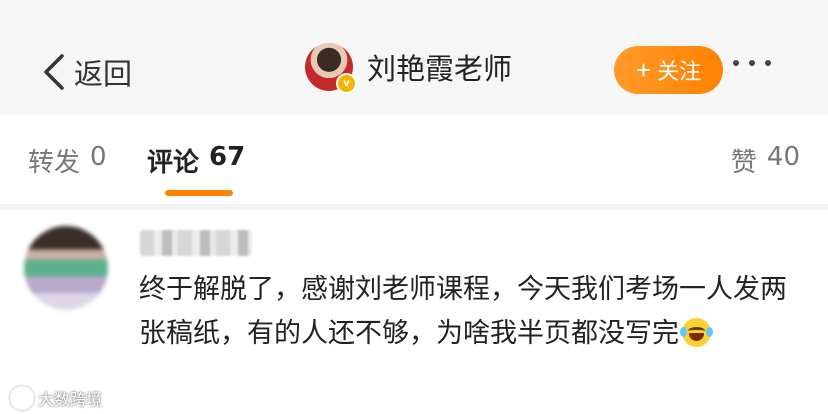 This screenshot has height=414, width=828. What do you see at coordinates (683, 332) in the screenshot?
I see `tear-left` at bounding box center [683, 332].